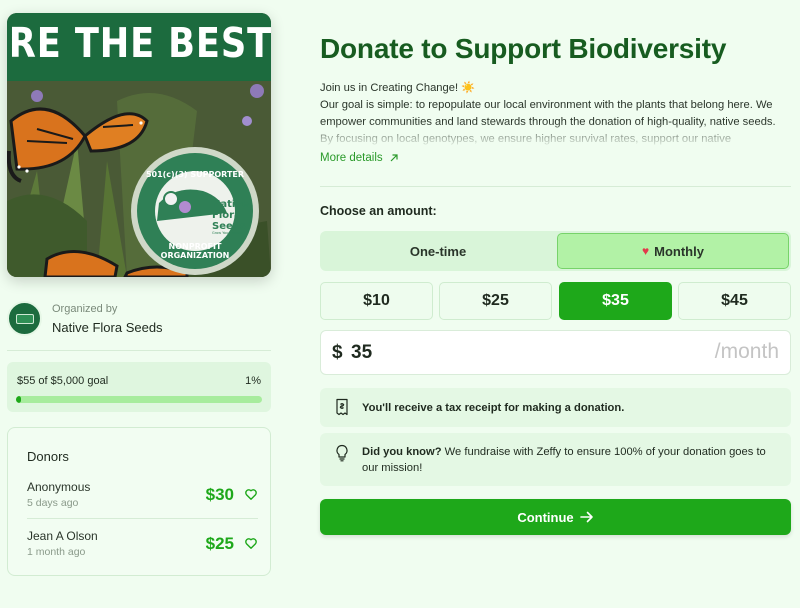 This screenshot has width=800, height=608. Describe the element at coordinates (139, 399) in the screenshot. I see `goal-progress-bar` at that location.